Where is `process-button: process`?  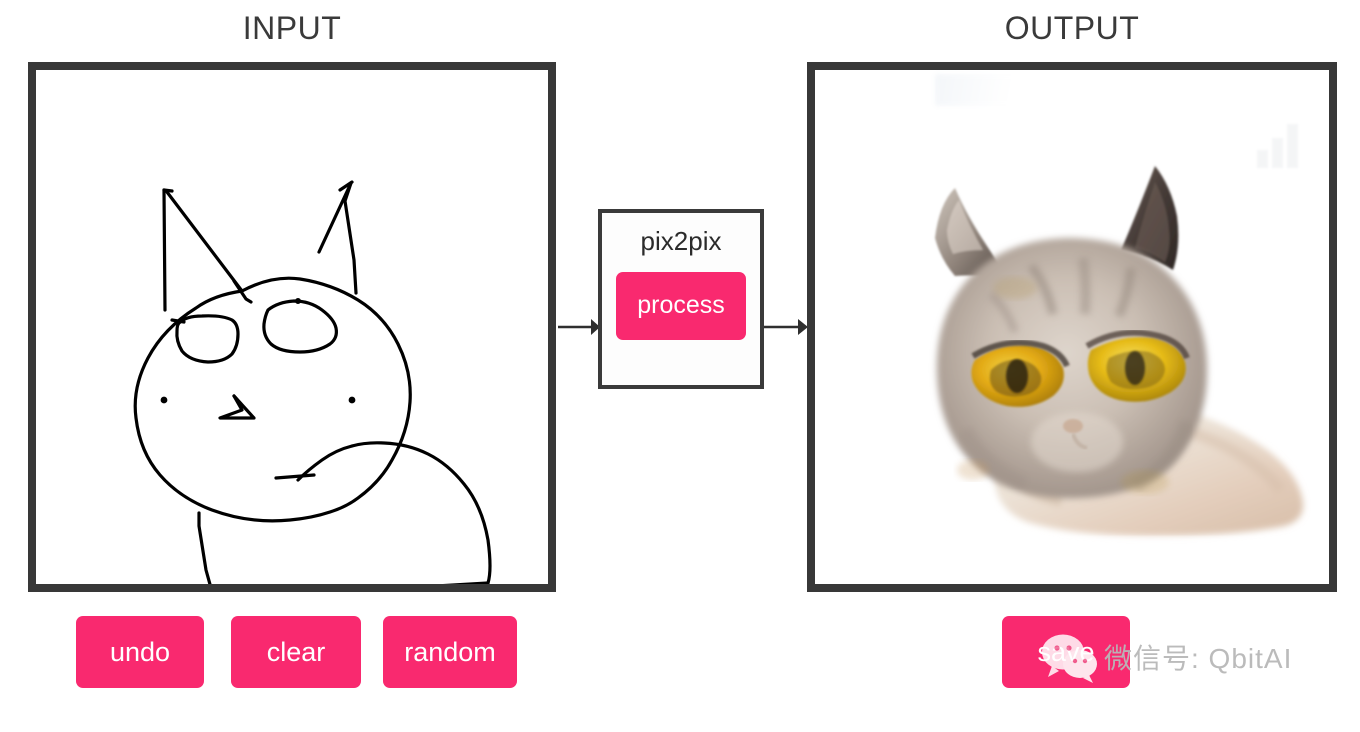
process-button: process is located at coordinates (681, 305).